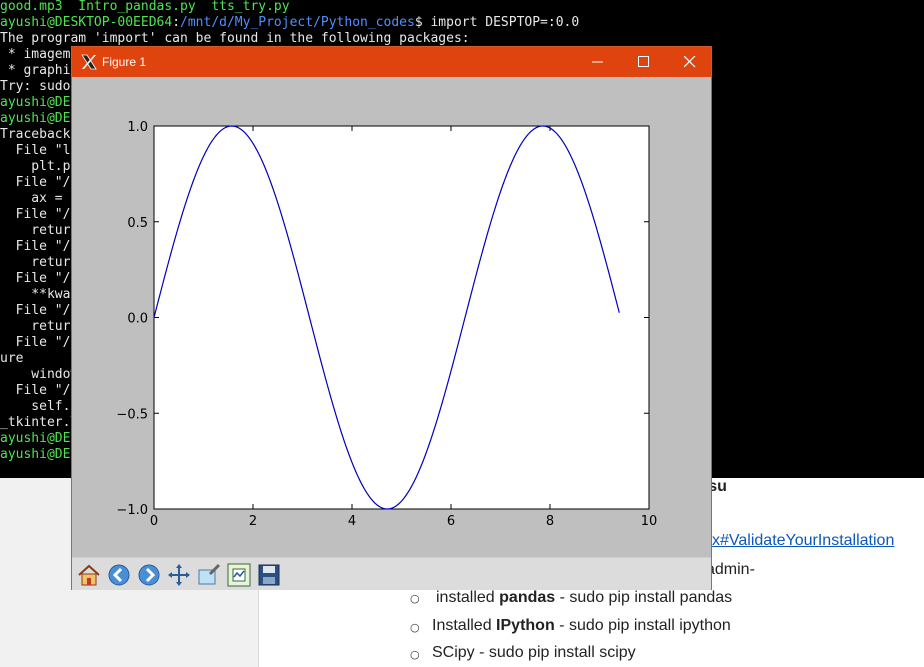 This screenshot has height=667, width=924. I want to click on zoom-icon, so click(209, 574).